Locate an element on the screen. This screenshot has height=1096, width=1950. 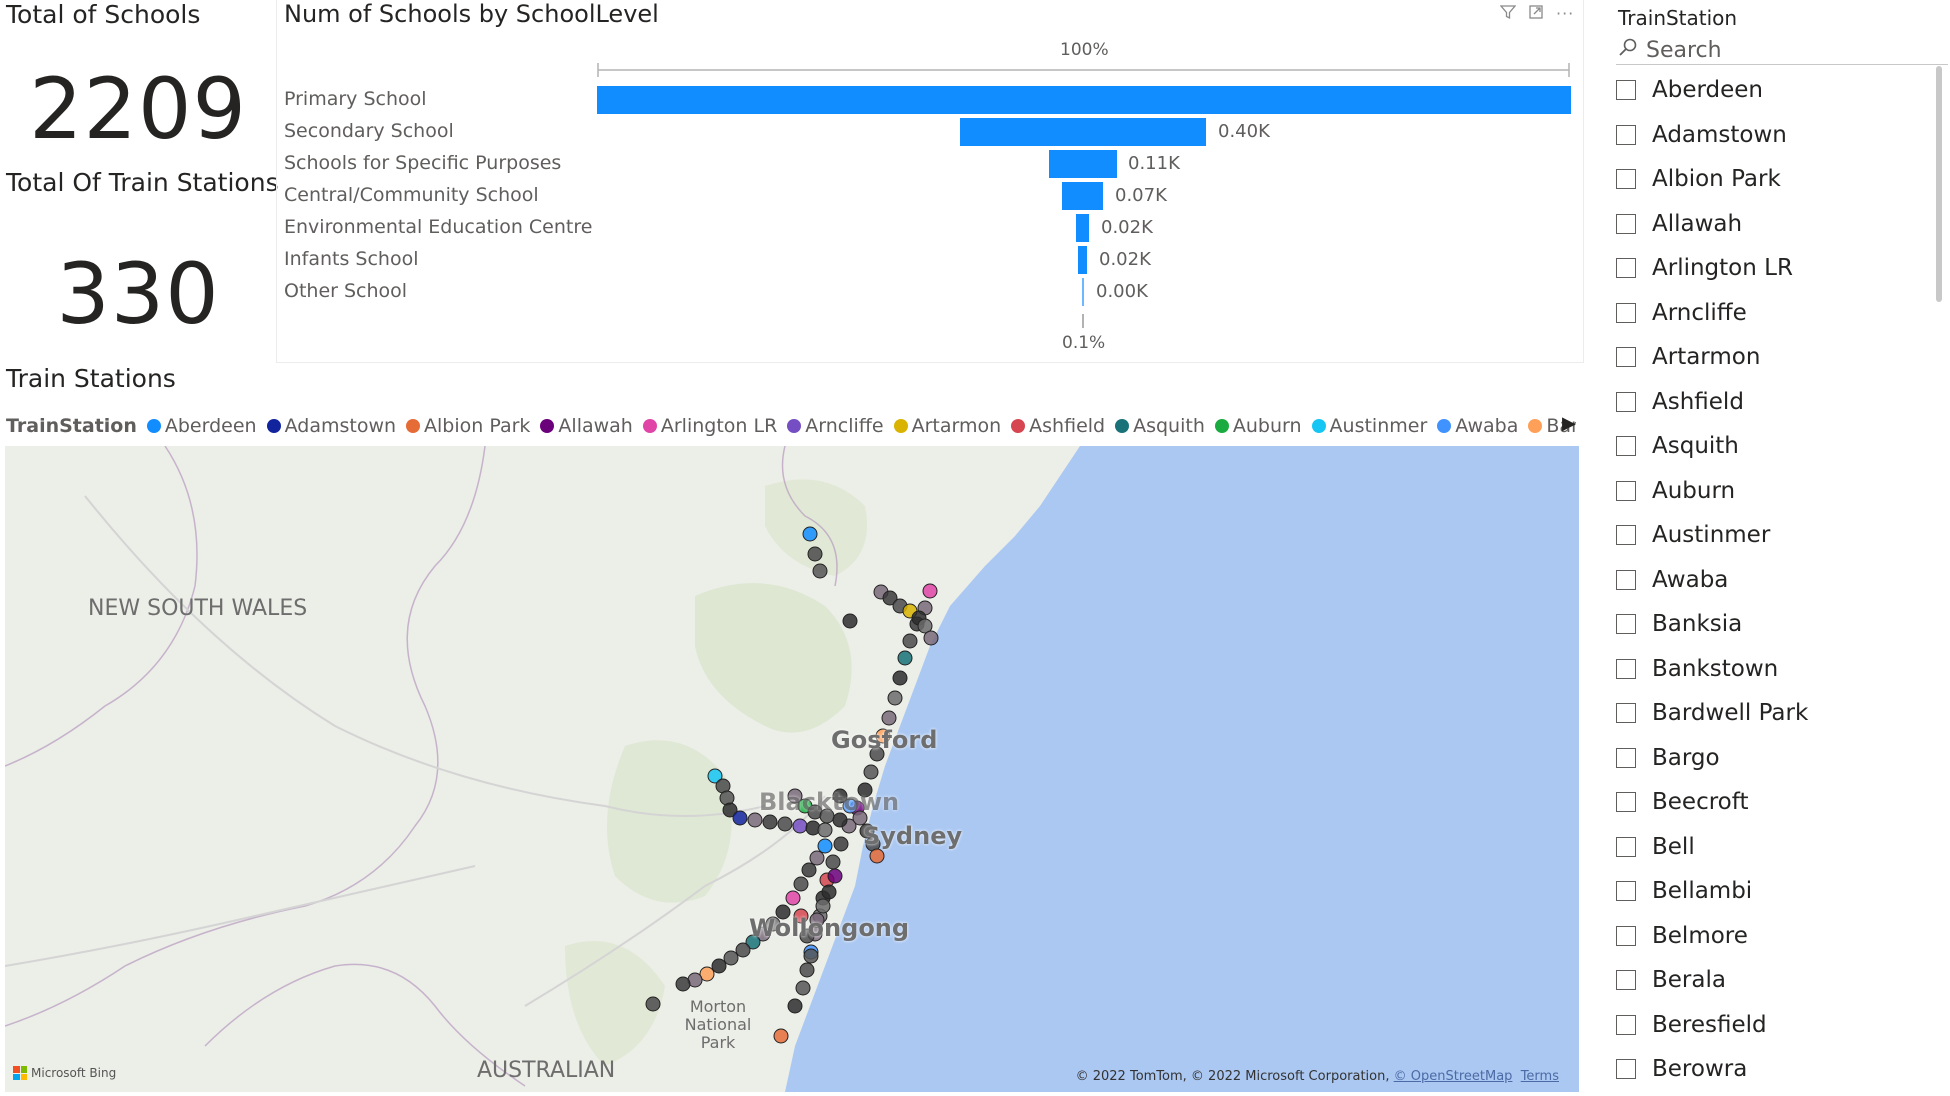
slicer-item: Artarmon is located at coordinates (1766, 357).